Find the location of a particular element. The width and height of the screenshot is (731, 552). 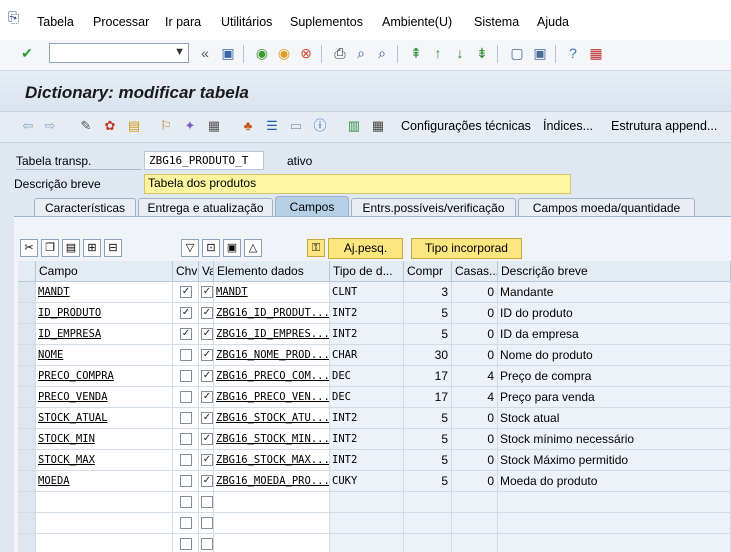

tab-campos: Campos is located at coordinates (312, 206).